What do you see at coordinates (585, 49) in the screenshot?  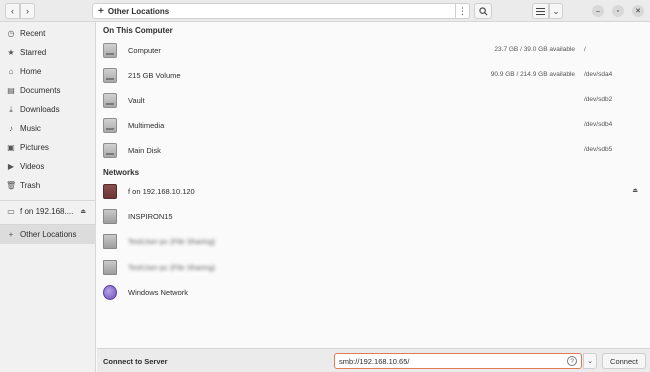 I see `location-device: /` at bounding box center [585, 49].